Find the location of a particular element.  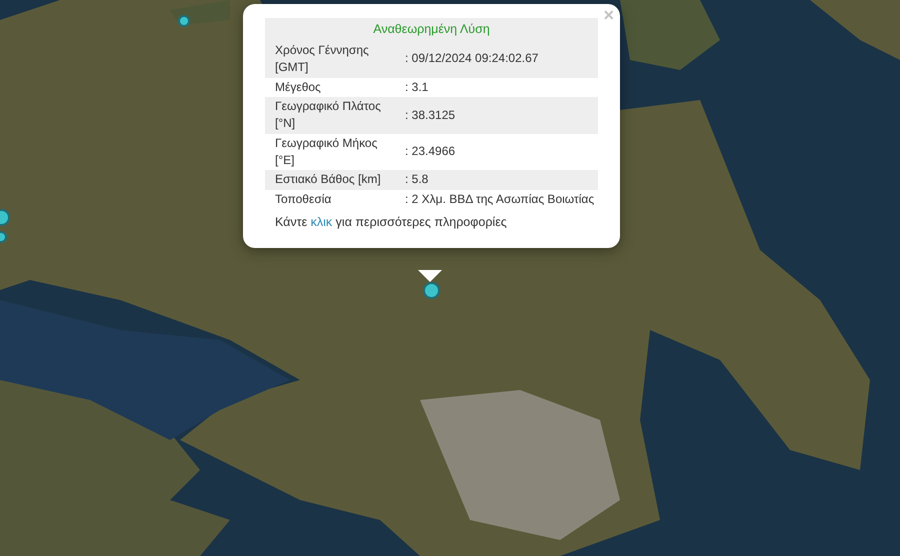

field-value: : 09/12/2024 09:24:02.67 is located at coordinates (472, 59).